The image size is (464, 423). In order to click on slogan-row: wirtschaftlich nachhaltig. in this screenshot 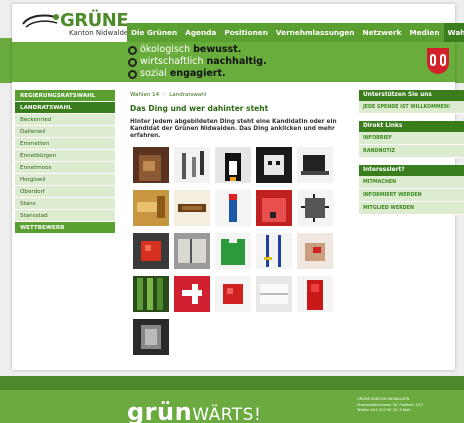, I will do `click(197, 62)`.